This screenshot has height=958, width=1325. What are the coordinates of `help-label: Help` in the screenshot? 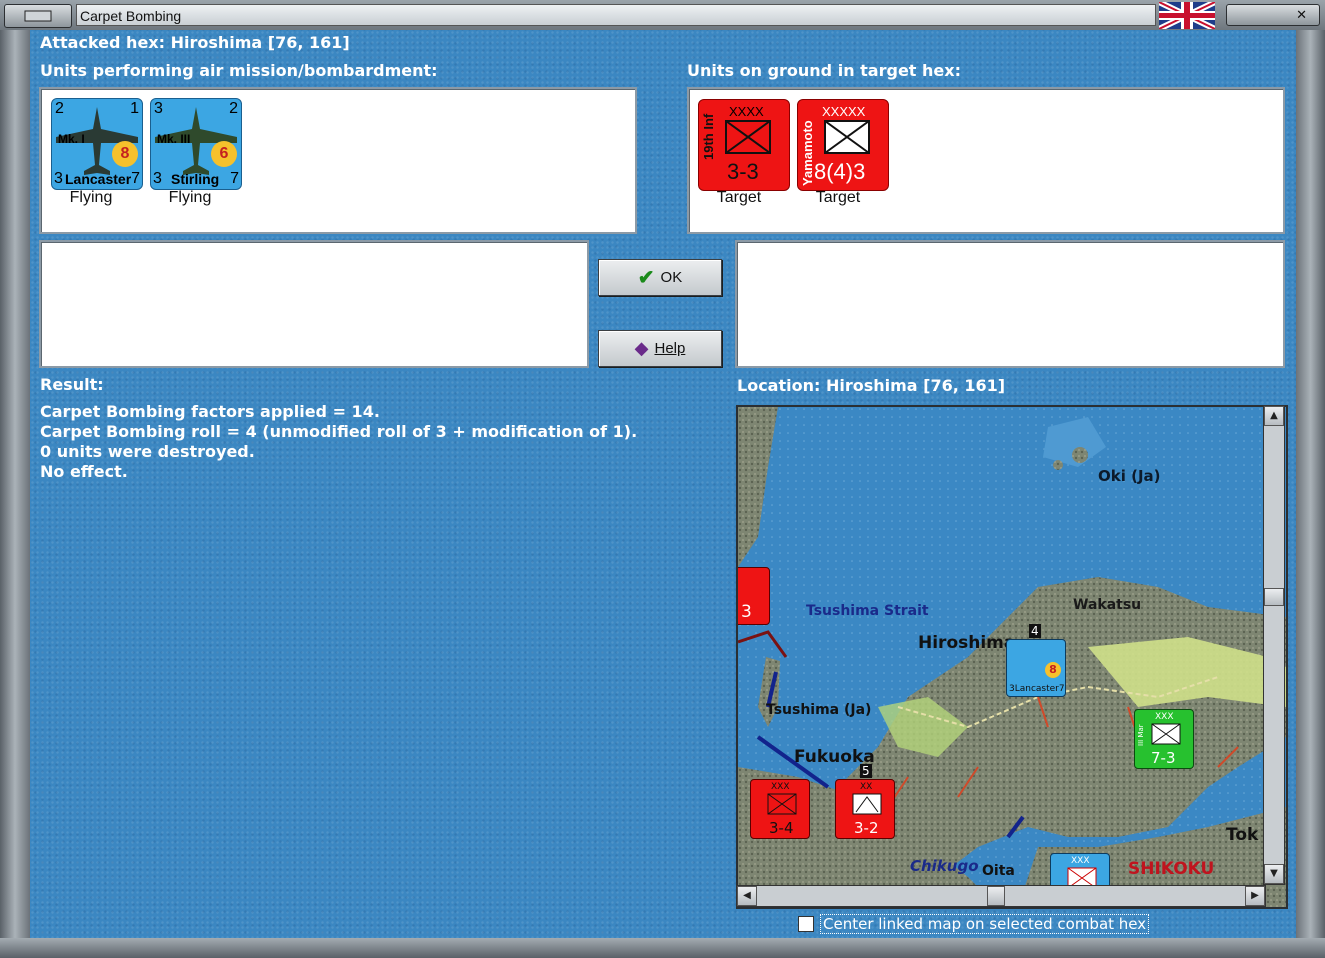 It's located at (670, 348).